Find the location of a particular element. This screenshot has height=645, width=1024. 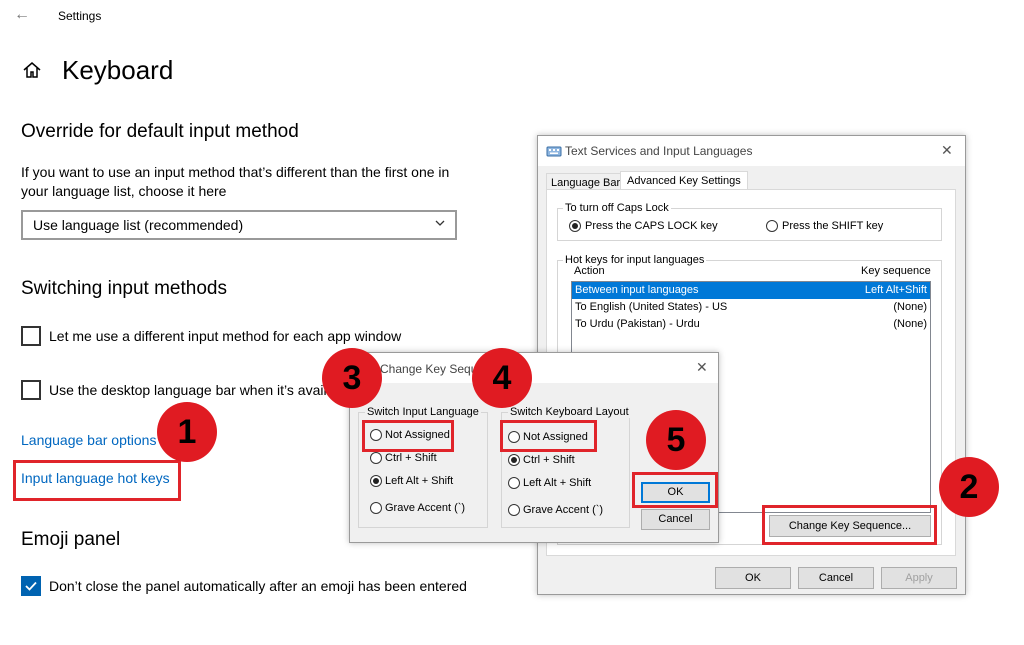

tsil-title: Text Services and Input Languages is located at coordinates (659, 151).